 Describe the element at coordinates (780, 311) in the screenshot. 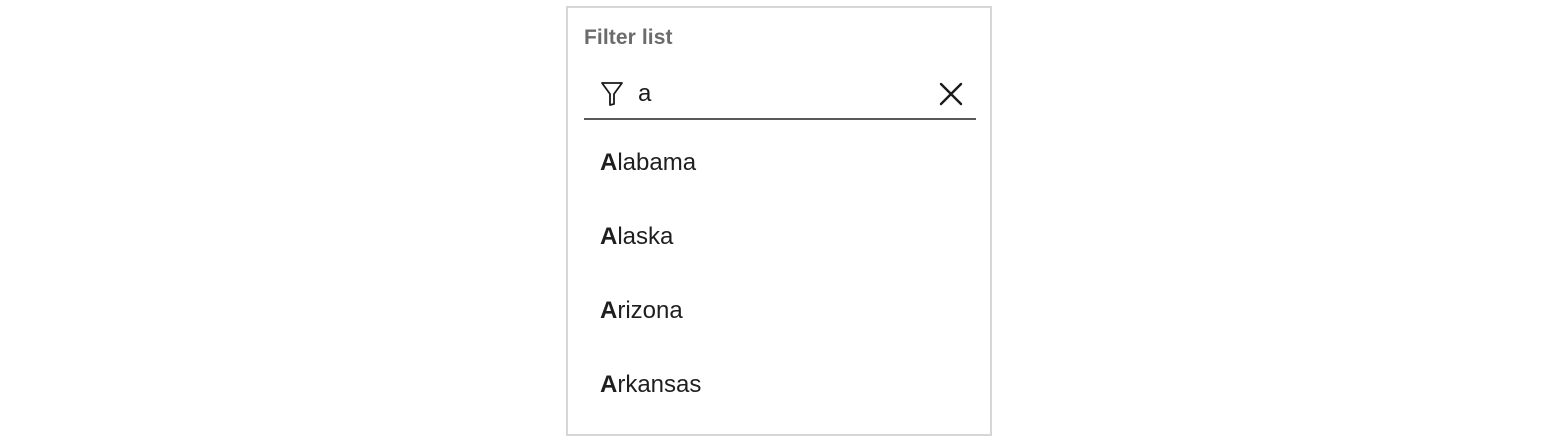

I see `list-item: Arizona` at that location.